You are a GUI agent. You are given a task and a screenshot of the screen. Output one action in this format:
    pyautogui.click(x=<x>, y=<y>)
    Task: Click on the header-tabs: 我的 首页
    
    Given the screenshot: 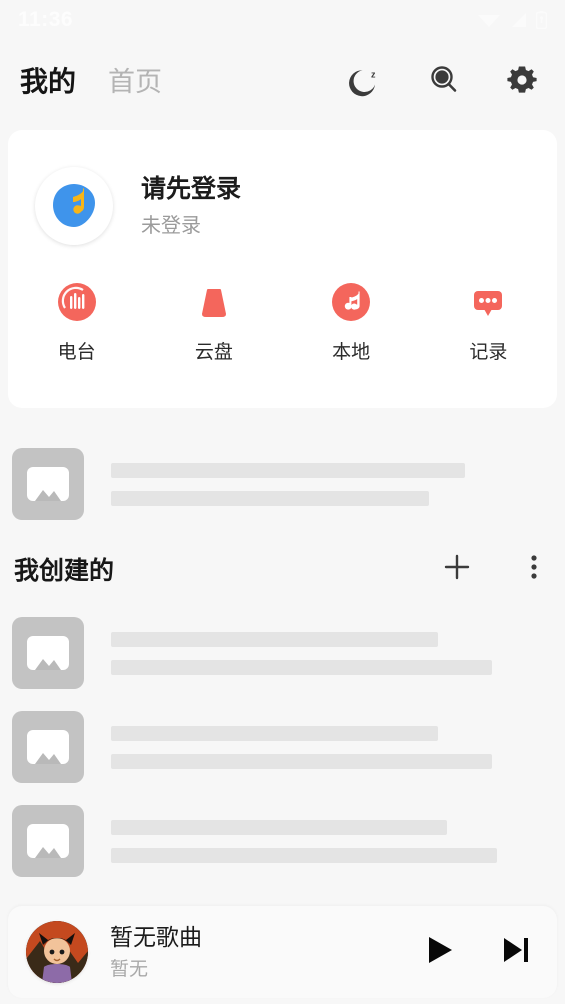 What is the action you would take?
    pyautogui.click(x=91, y=82)
    